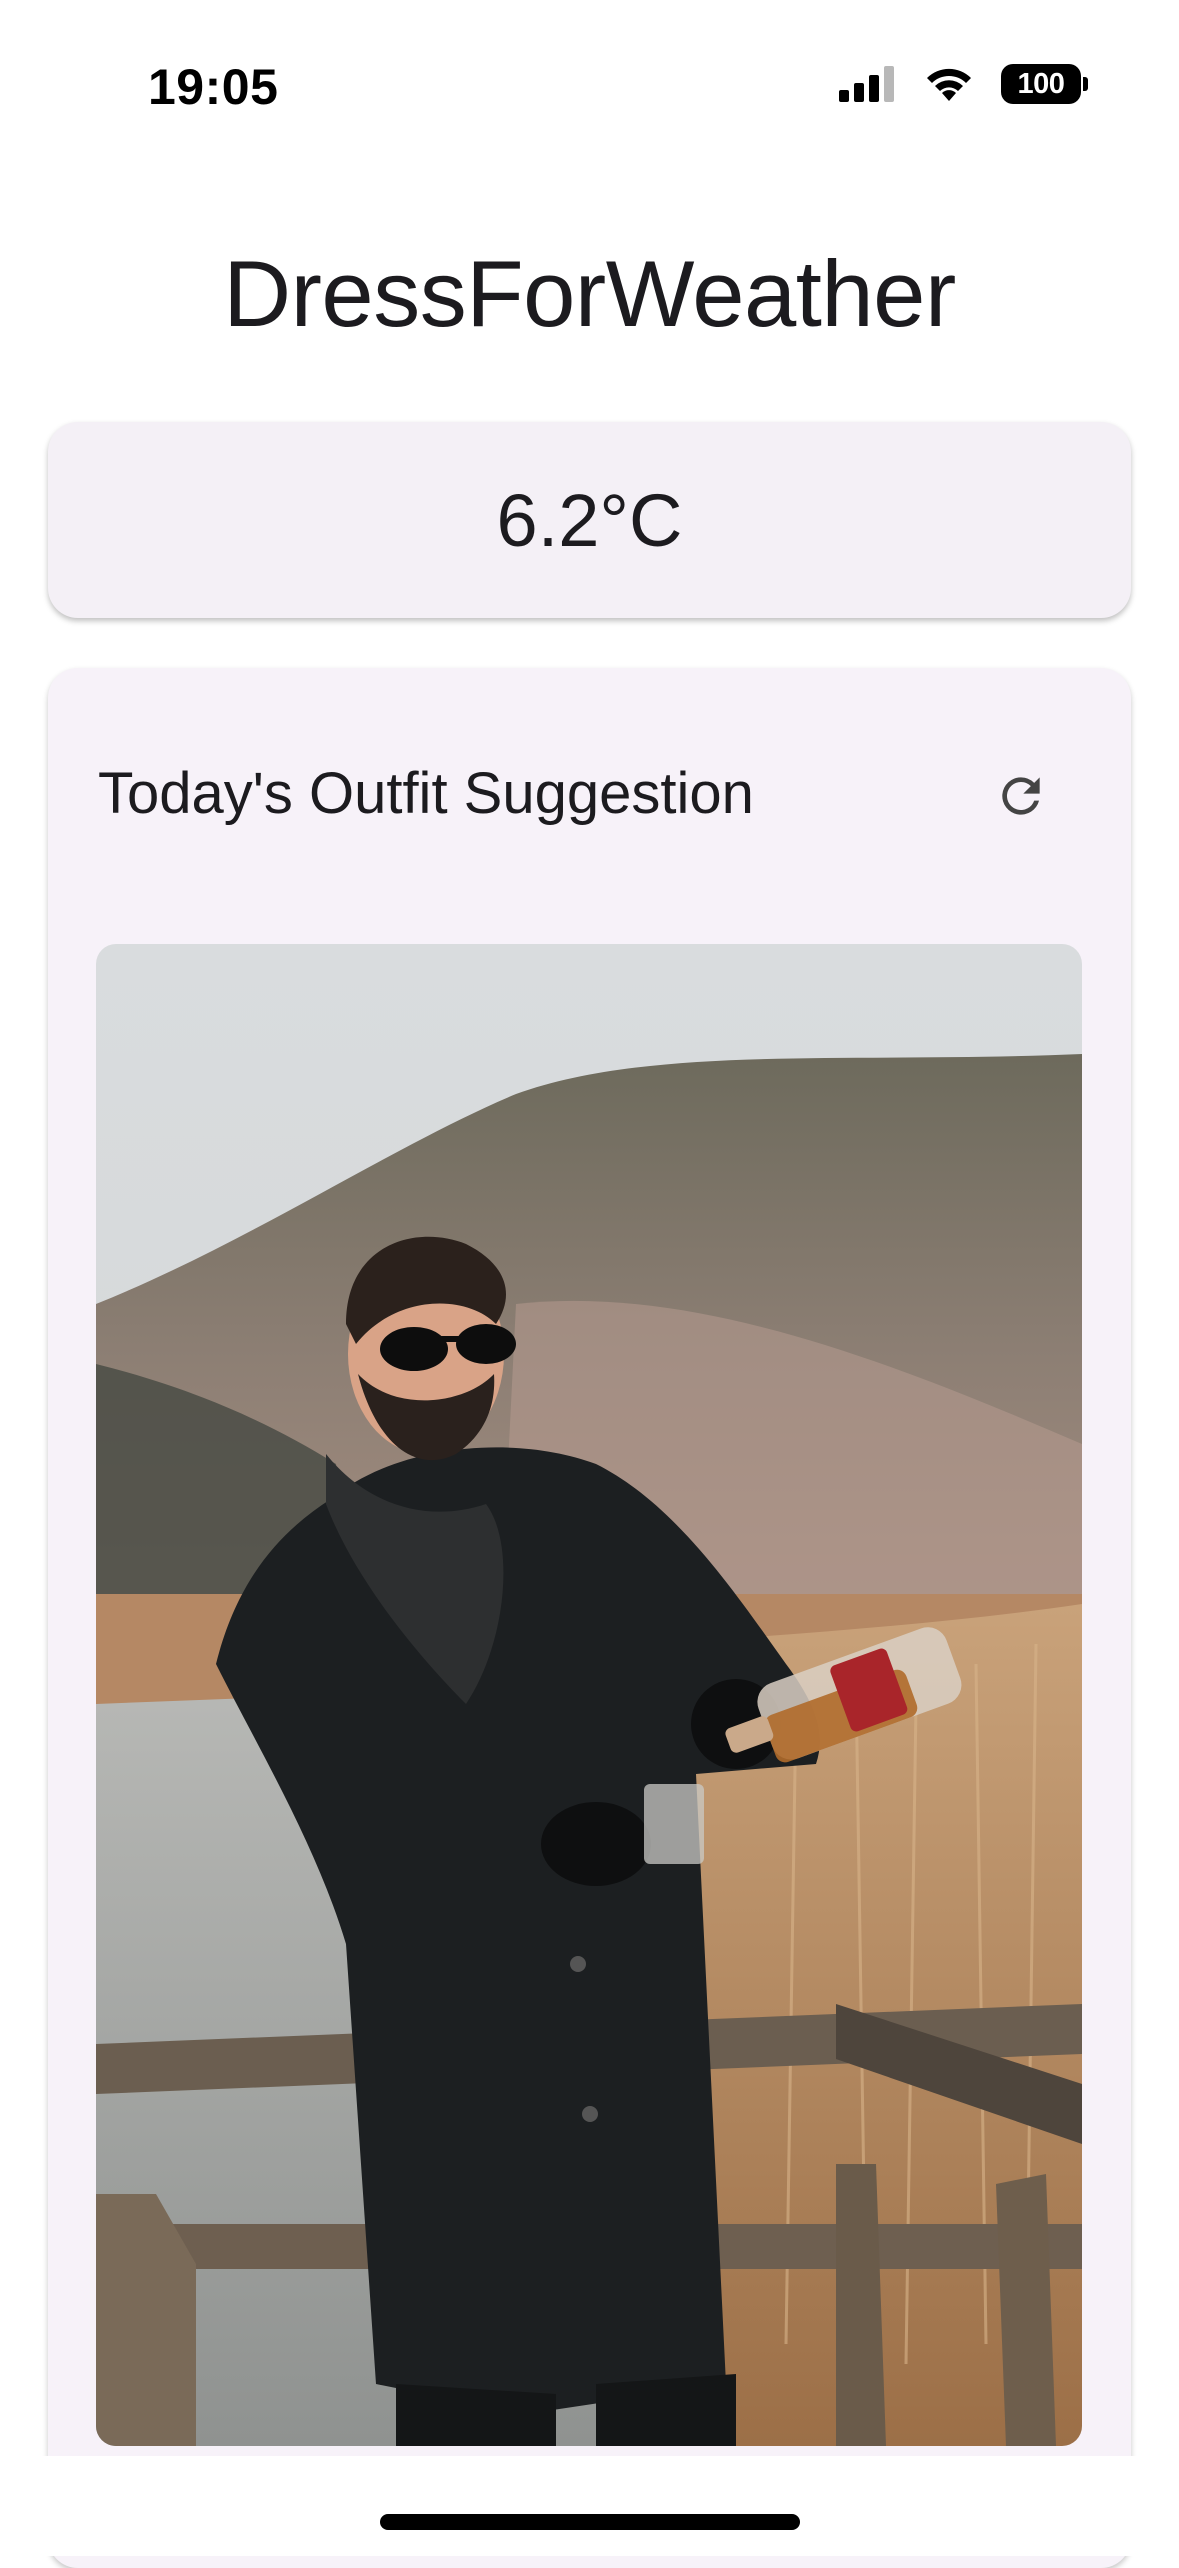 The image size is (1179, 2568). I want to click on temperature-value: 6.2°C, so click(589, 520).